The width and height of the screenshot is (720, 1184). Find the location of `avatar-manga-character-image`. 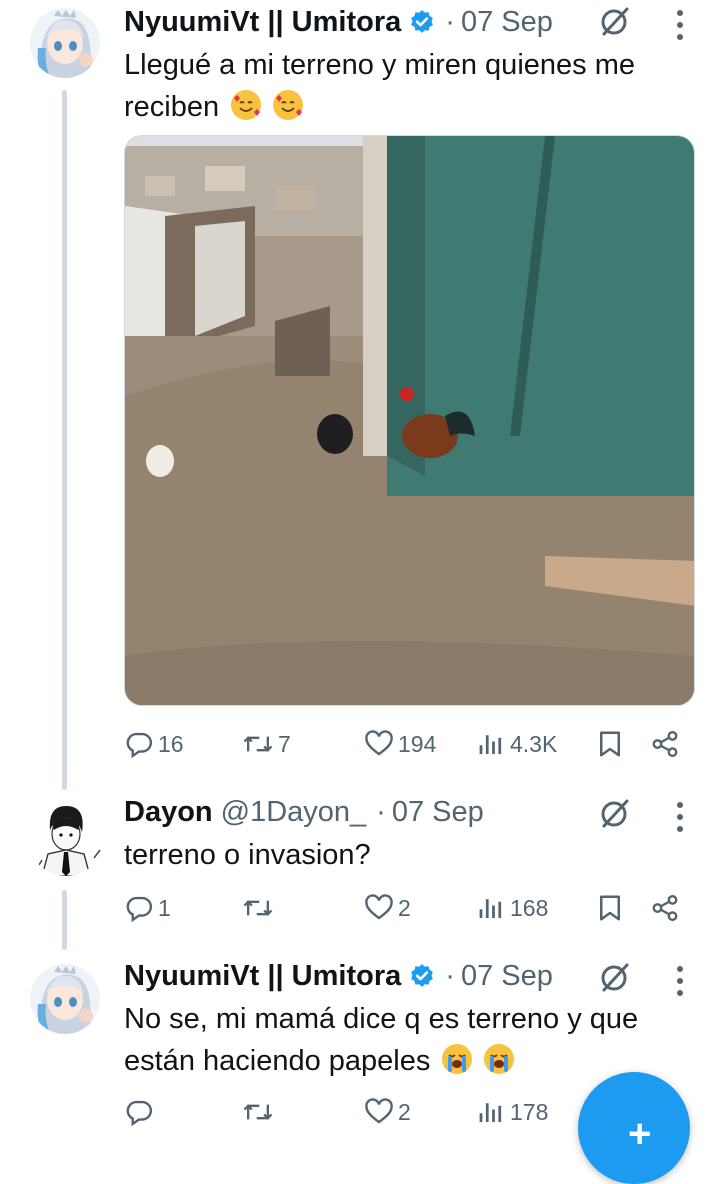

avatar-manga-character-image is located at coordinates (66, 838).